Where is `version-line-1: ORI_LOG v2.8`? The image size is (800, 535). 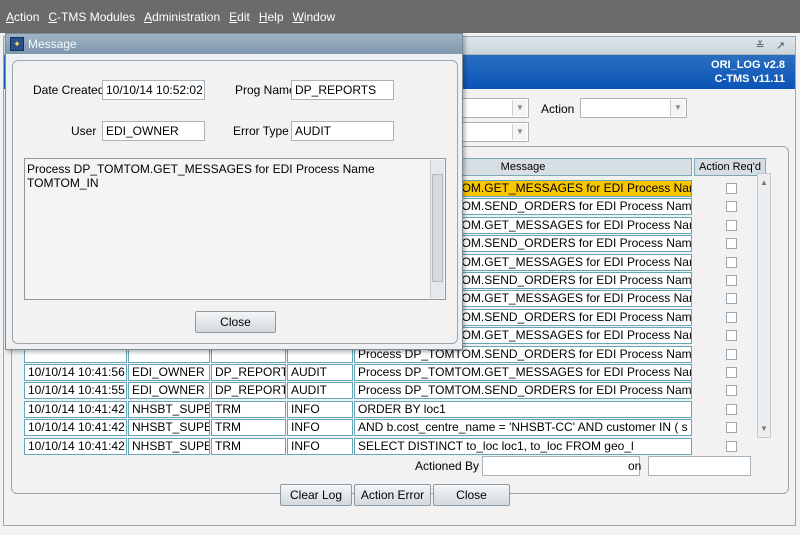 version-line-1: ORI_LOG v2.8 is located at coordinates (748, 65).